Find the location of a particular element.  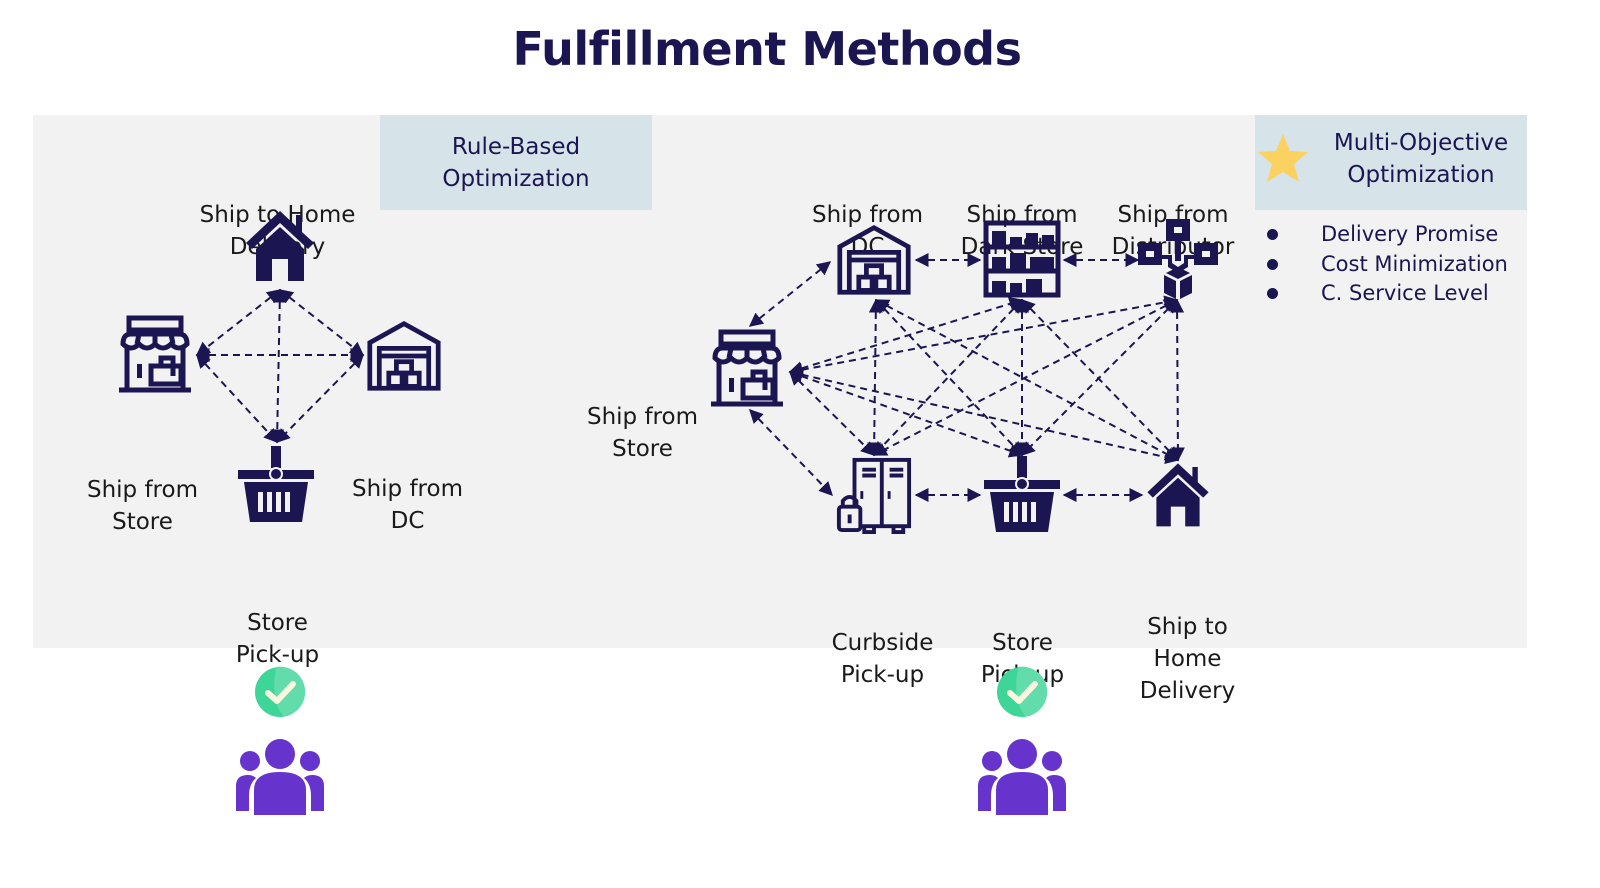

locker-icon is located at coordinates (874, 495).